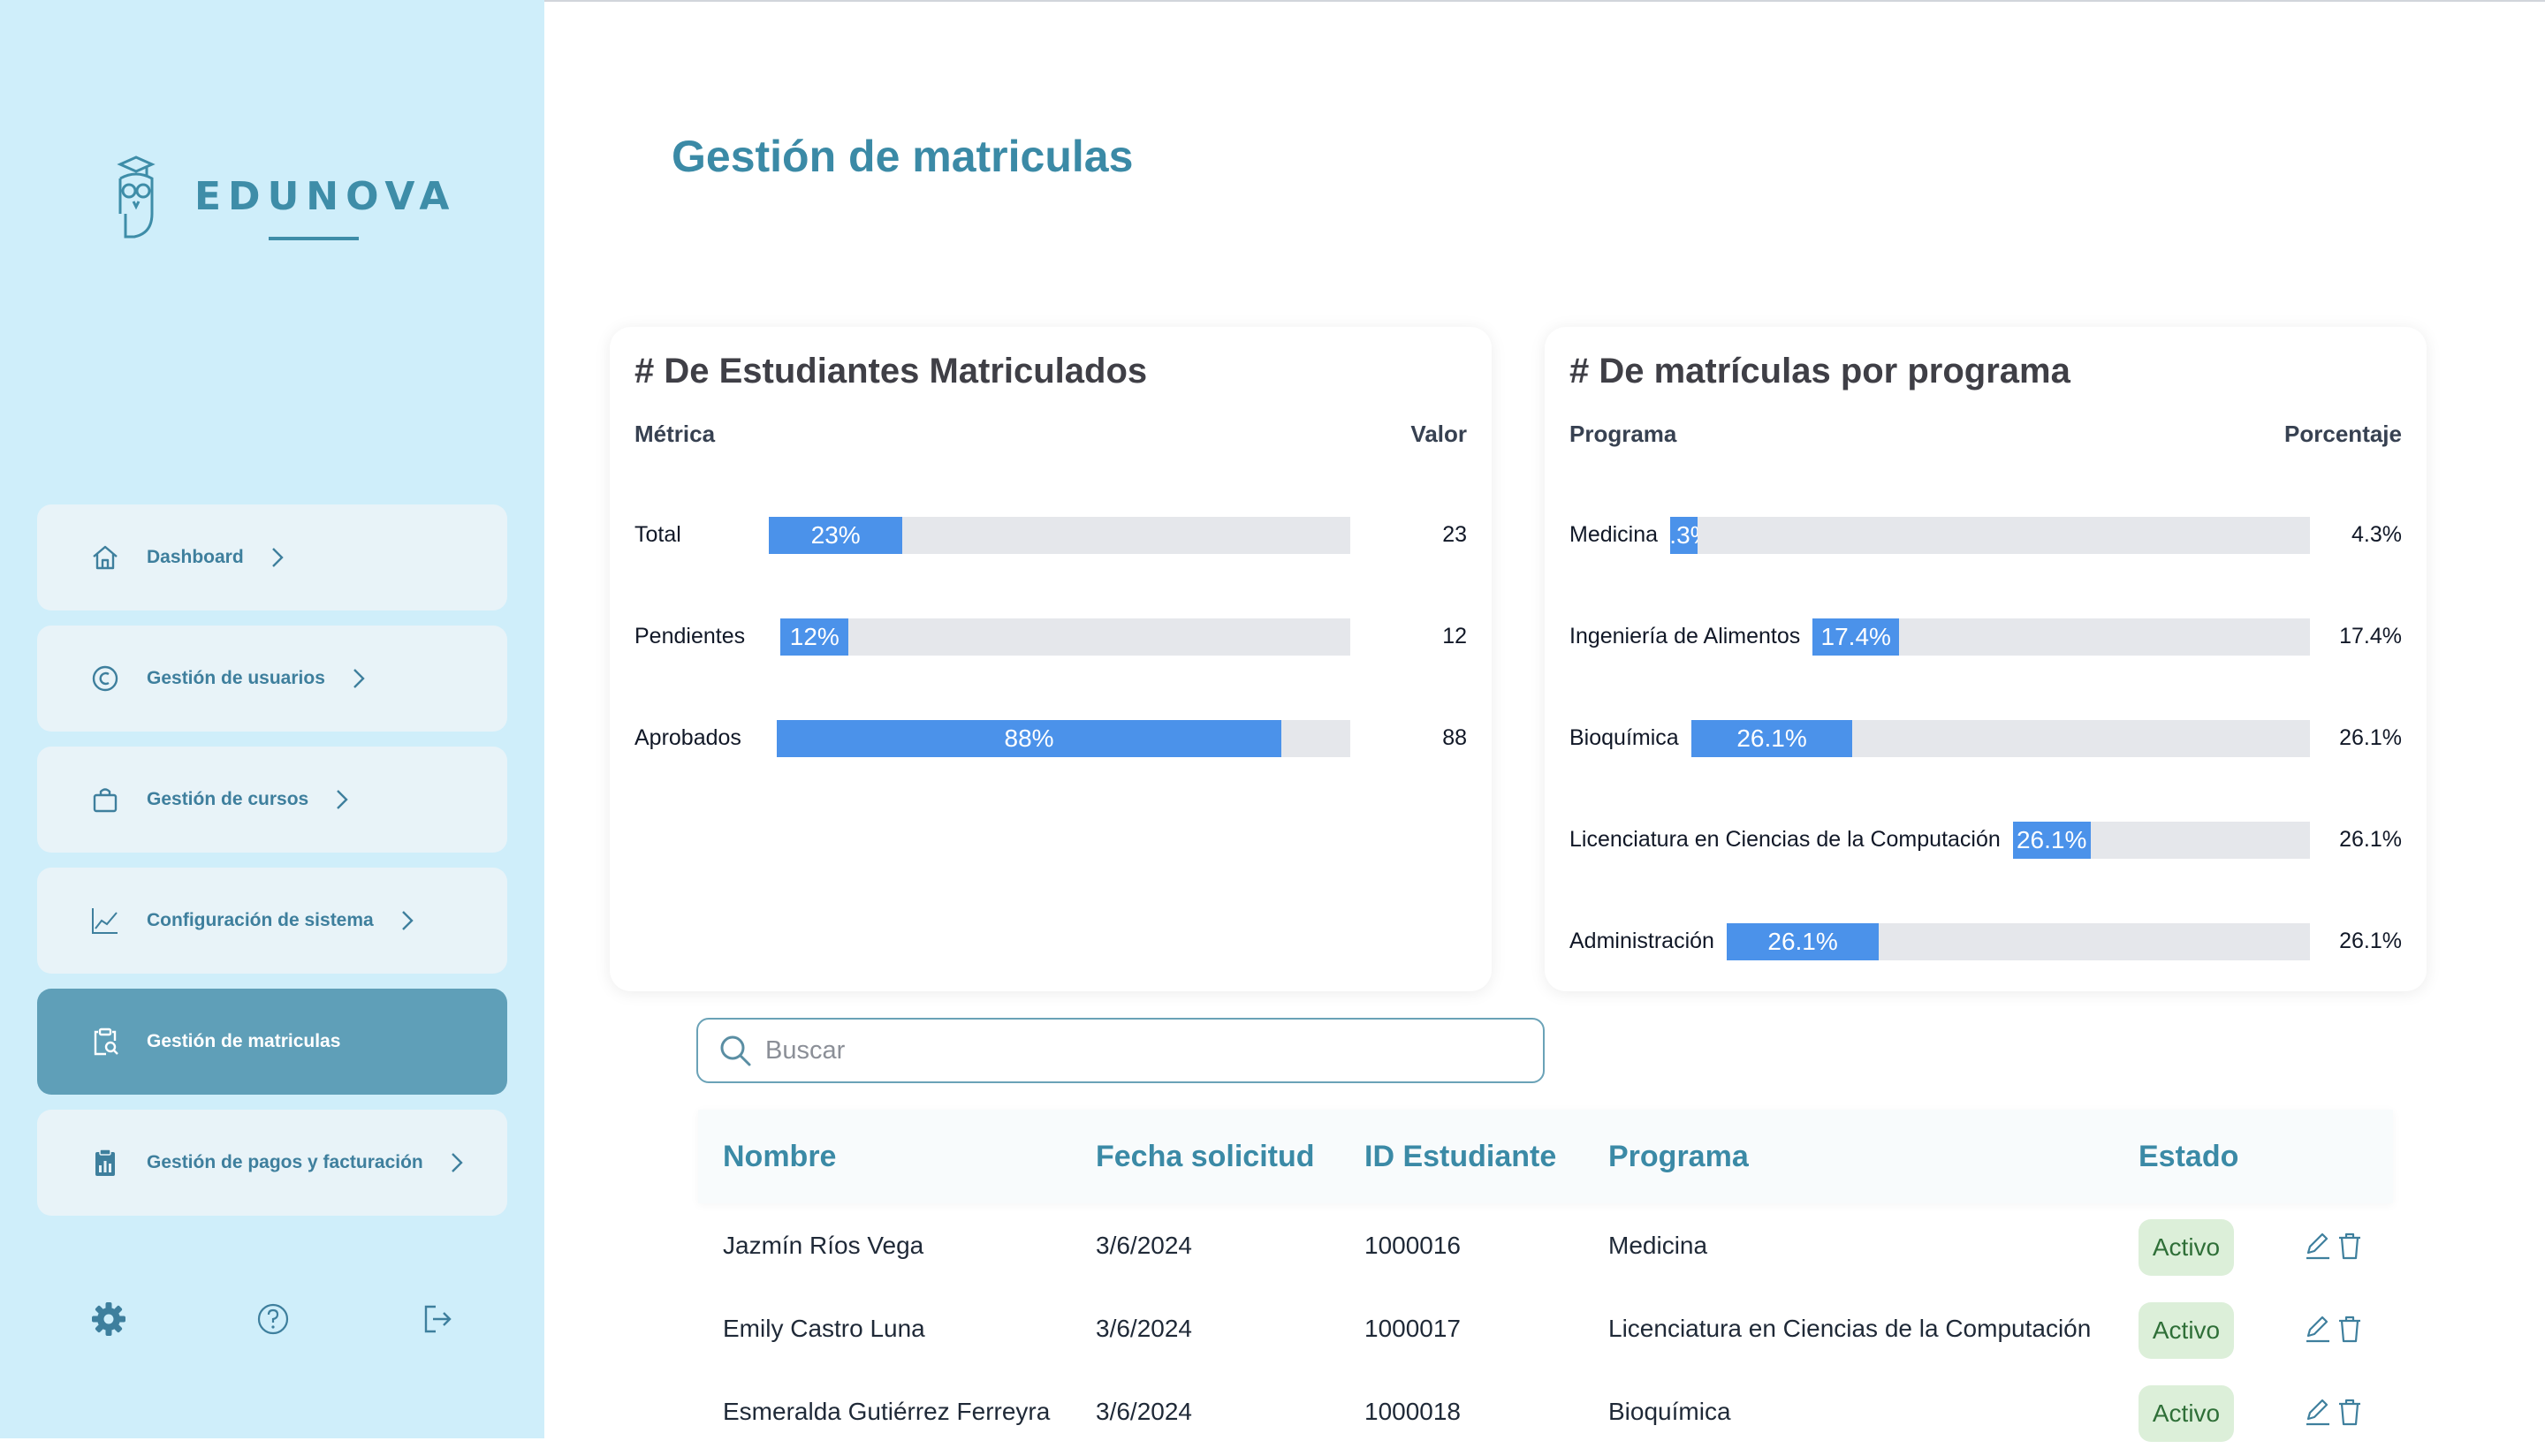  Describe the element at coordinates (2343, 434) in the screenshot. I see `column-header-percentage: Porcentaje` at that location.